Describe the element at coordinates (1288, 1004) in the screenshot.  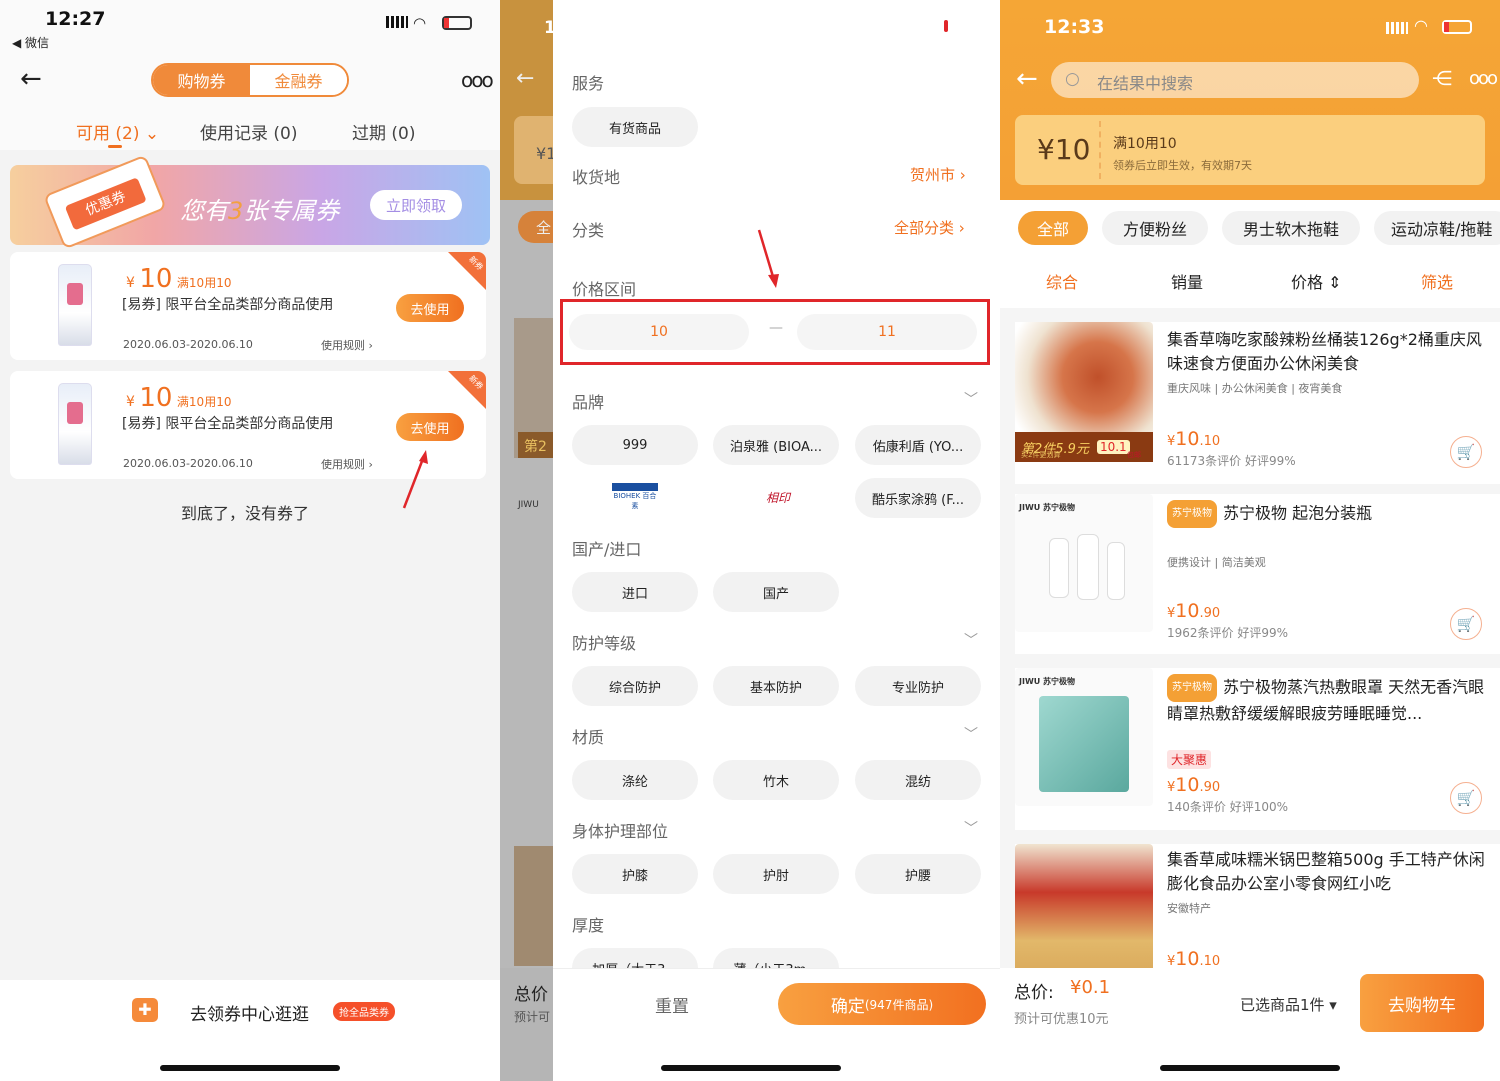
I see `selected-items: 已选商品1件 ▾` at that location.